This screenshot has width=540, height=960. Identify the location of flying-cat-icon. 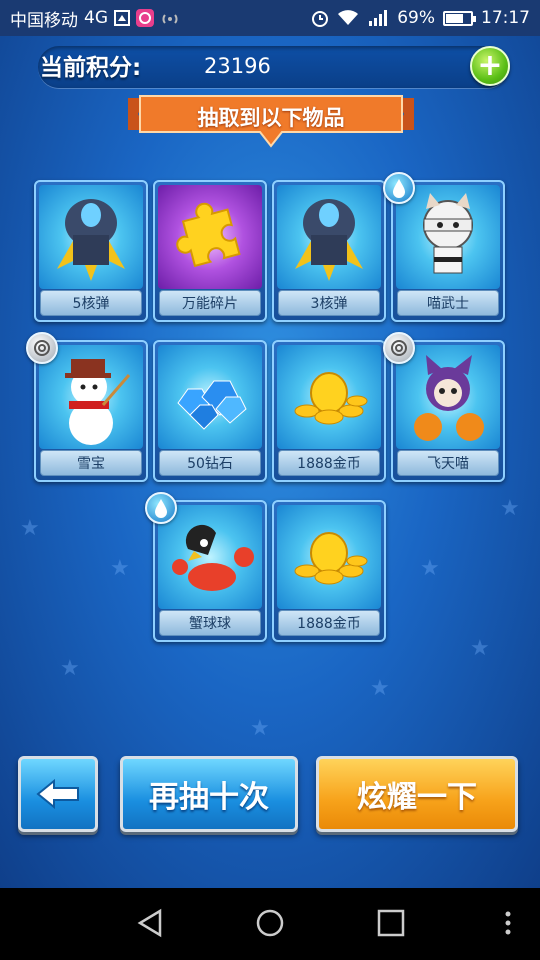
(448, 397).